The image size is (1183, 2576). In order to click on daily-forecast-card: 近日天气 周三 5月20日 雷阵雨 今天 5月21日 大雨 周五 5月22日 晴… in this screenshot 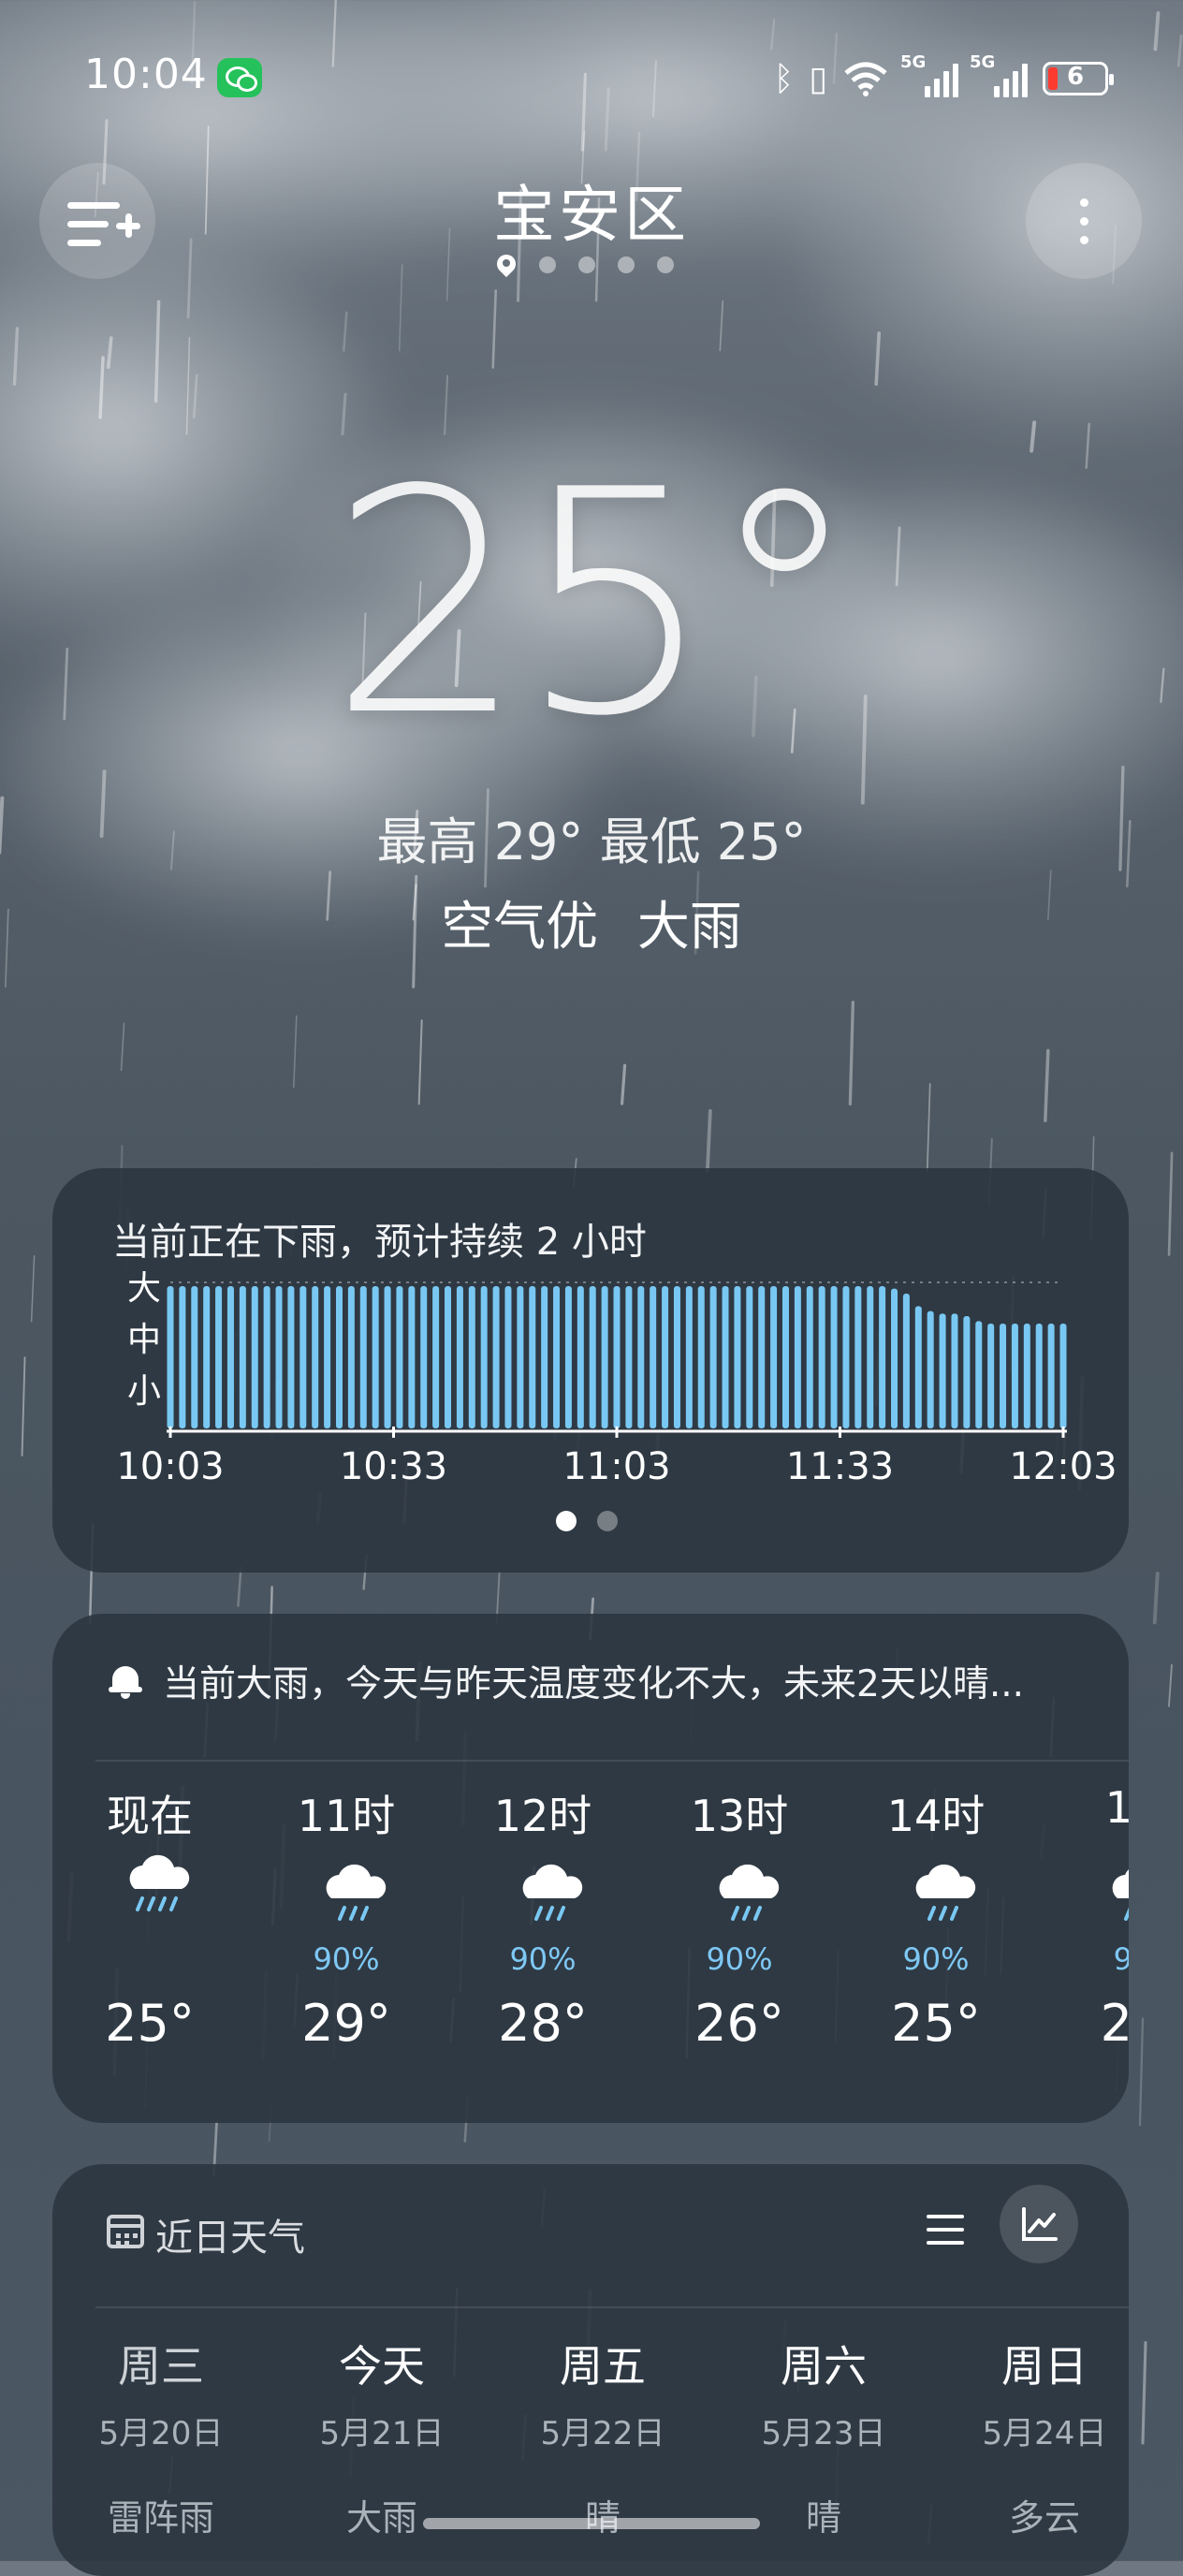, I will do `click(590, 2370)`.